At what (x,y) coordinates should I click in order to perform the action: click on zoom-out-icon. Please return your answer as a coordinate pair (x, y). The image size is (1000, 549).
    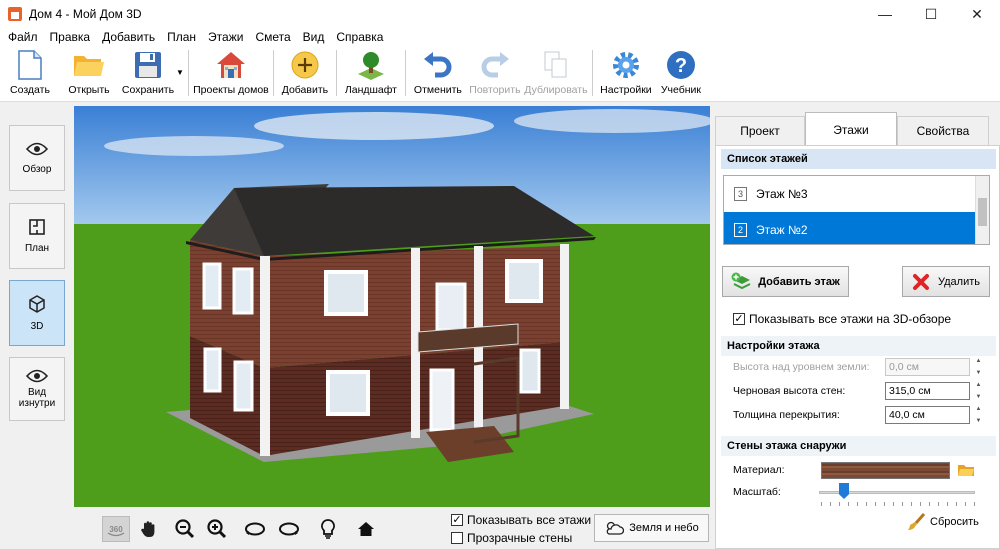
    Looking at the image, I should click on (185, 529).